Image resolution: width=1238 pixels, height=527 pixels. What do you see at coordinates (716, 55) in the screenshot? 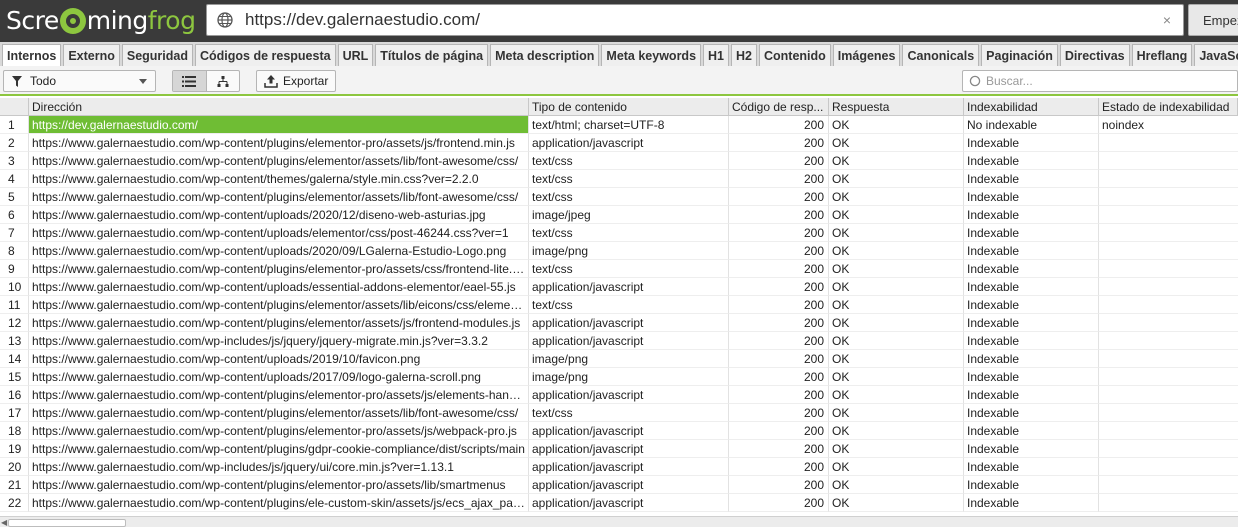
I see `tab-h1: H1` at bounding box center [716, 55].